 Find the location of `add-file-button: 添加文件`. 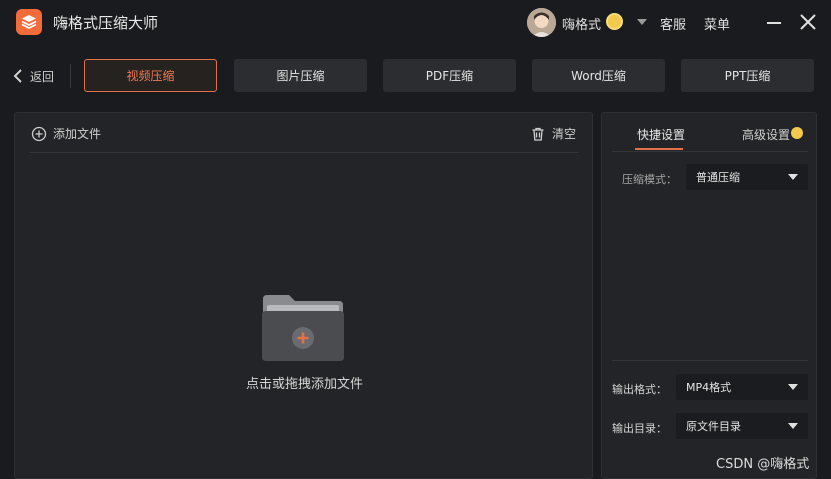

add-file-button: 添加文件 is located at coordinates (66, 133).